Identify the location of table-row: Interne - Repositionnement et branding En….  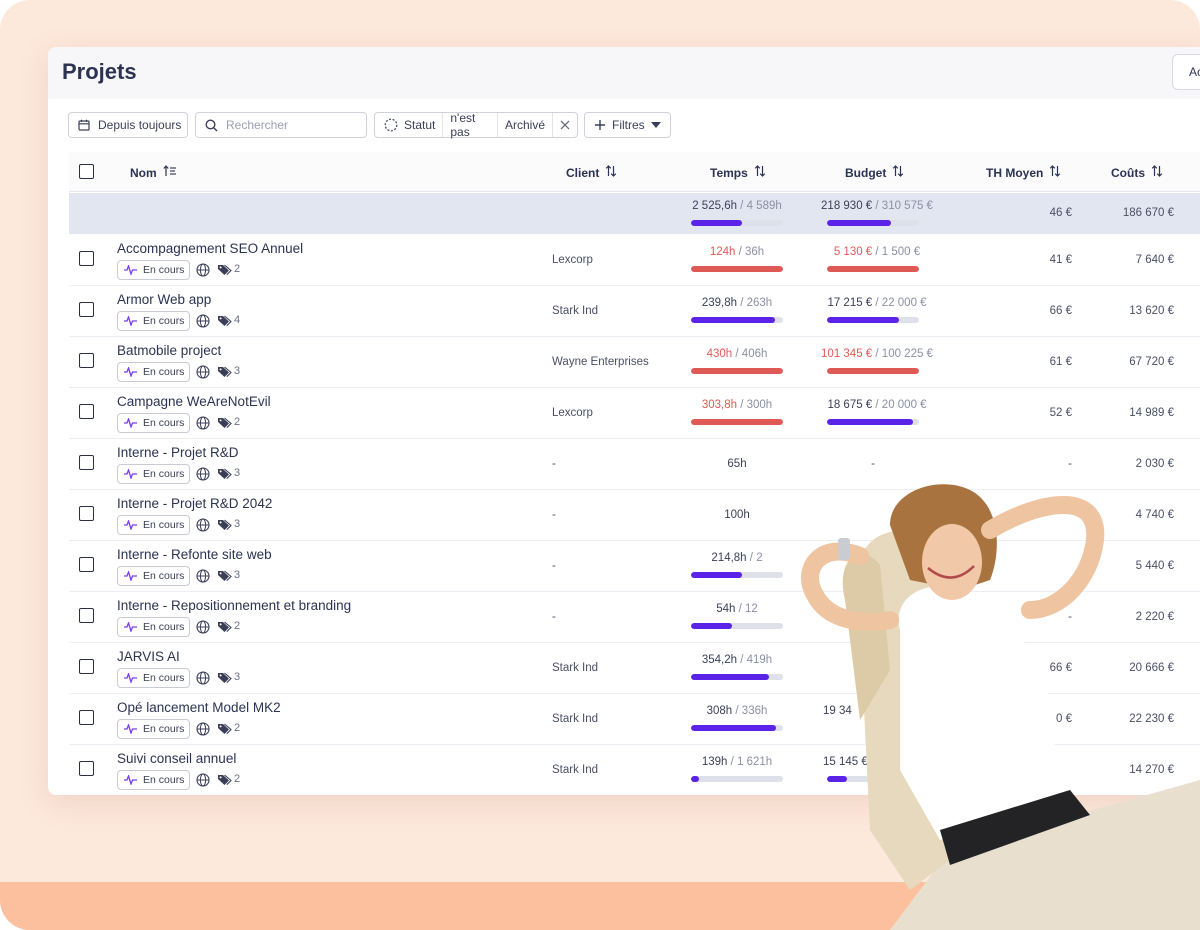
(634, 617).